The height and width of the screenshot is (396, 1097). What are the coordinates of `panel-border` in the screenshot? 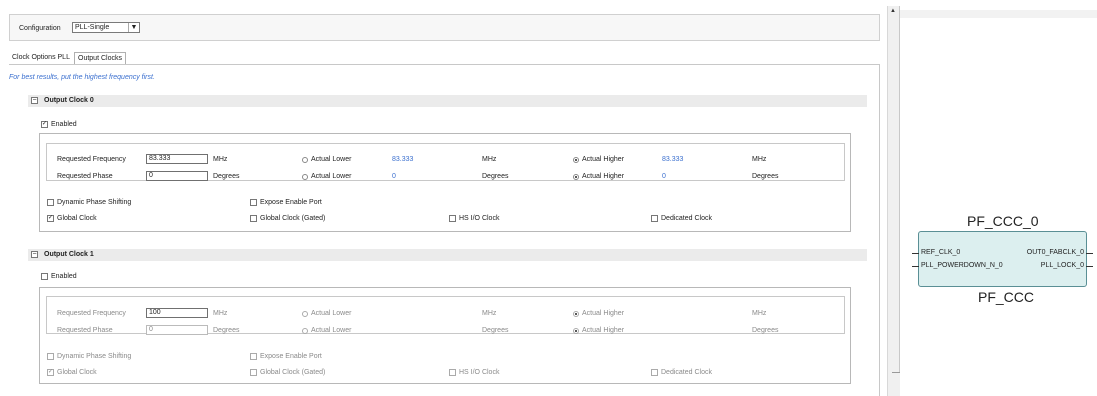 It's located at (879, 230).